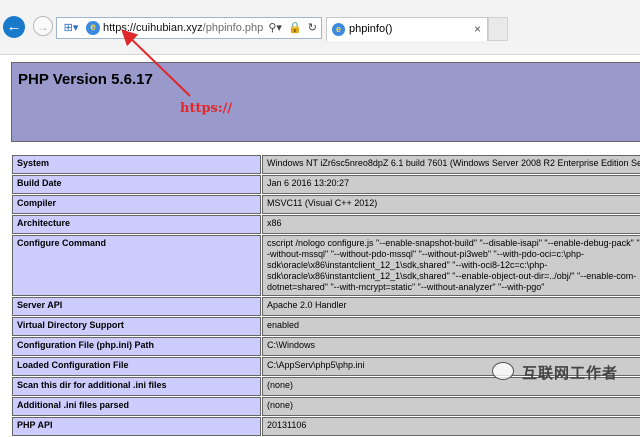  What do you see at coordinates (14, 27) in the screenshot?
I see `back-arrow-icon: ←` at bounding box center [14, 27].